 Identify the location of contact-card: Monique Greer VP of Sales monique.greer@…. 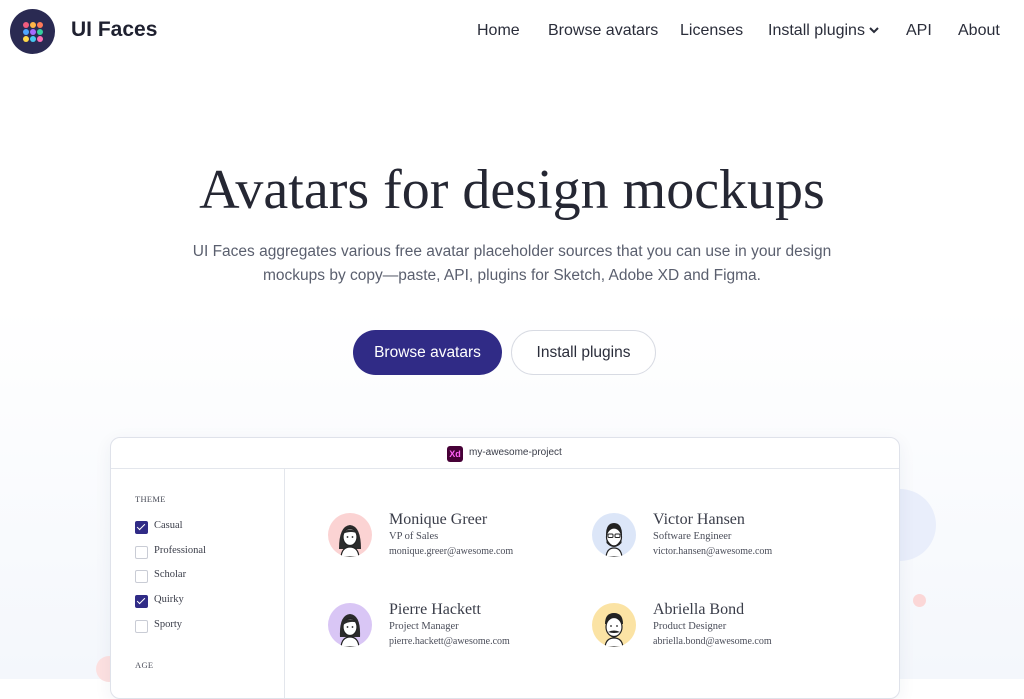
(453, 537).